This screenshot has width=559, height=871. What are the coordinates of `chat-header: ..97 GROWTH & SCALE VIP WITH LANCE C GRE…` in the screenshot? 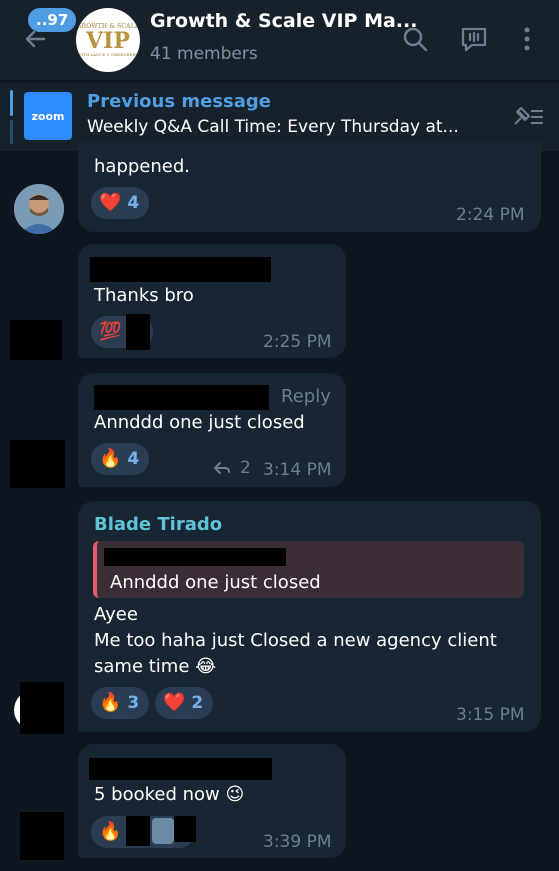 It's located at (279, 40).